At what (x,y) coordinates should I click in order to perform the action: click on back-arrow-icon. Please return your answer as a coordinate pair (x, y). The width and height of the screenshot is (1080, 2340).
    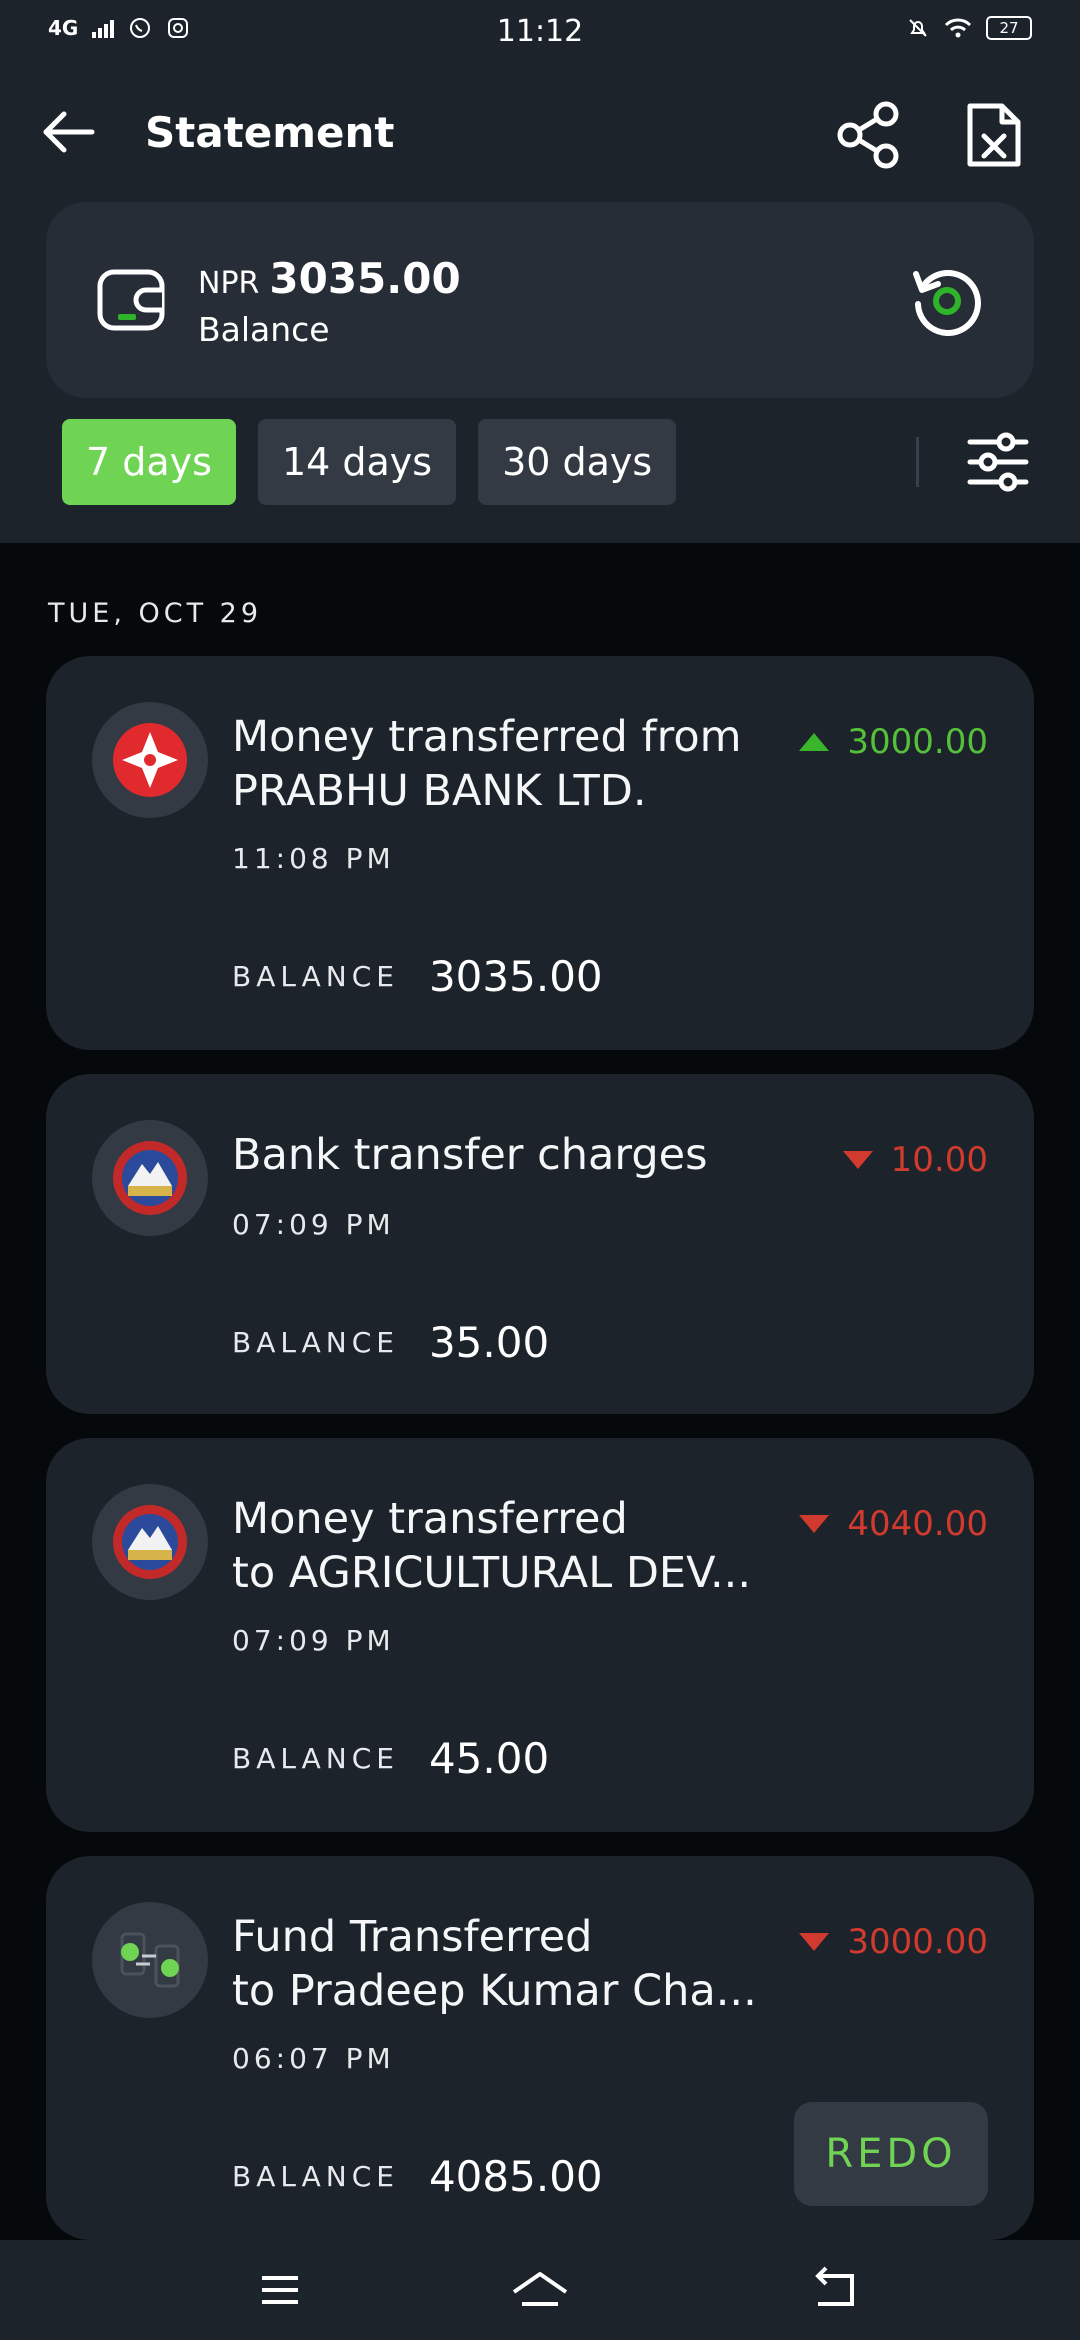
    Looking at the image, I should click on (68, 132).